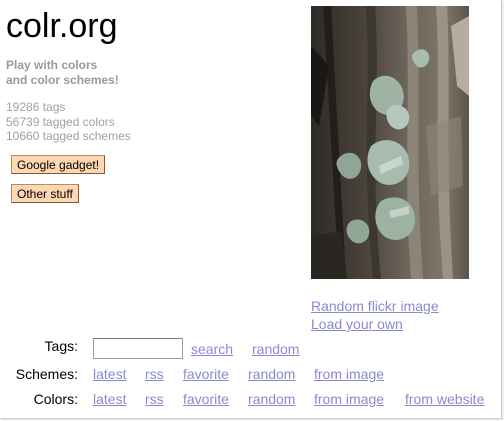  I want to click on tagline-line-1: Play with colors, so click(52, 65).